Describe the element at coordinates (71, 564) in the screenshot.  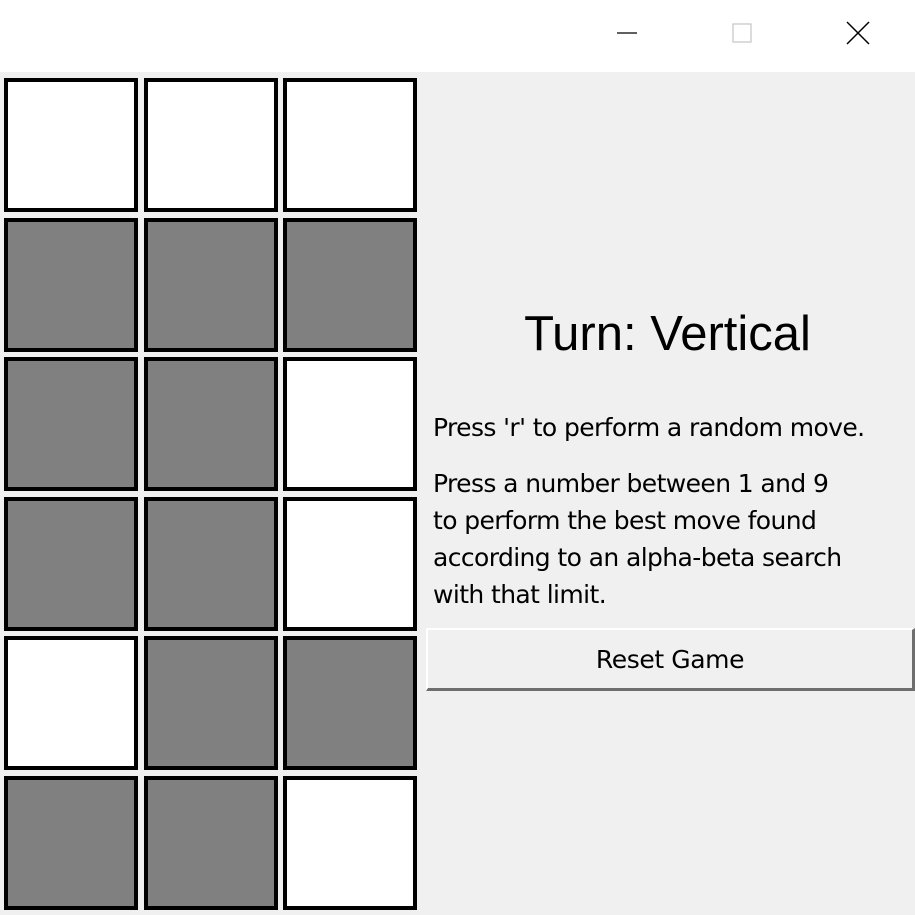
I see `board-cell-r4-c1` at that location.